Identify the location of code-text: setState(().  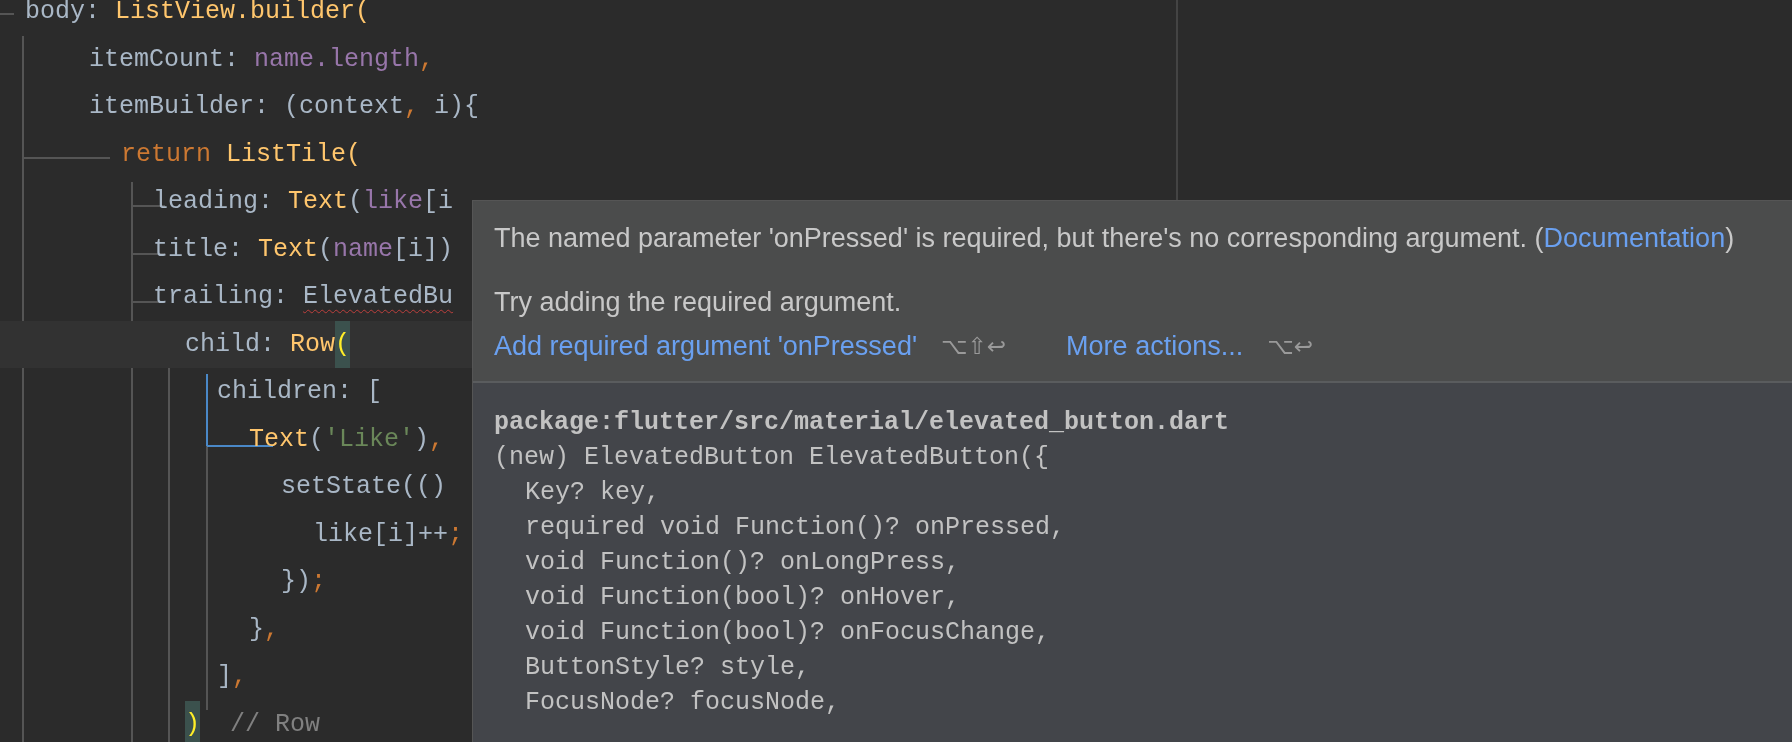
(364, 487).